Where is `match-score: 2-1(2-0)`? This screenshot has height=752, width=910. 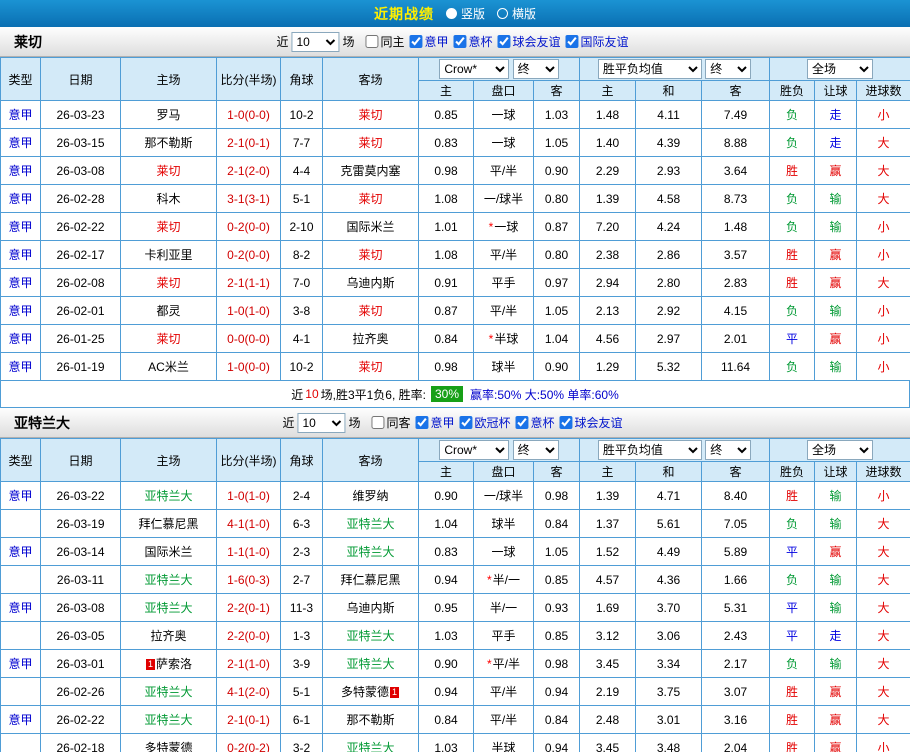 match-score: 2-1(2-0) is located at coordinates (248, 170).